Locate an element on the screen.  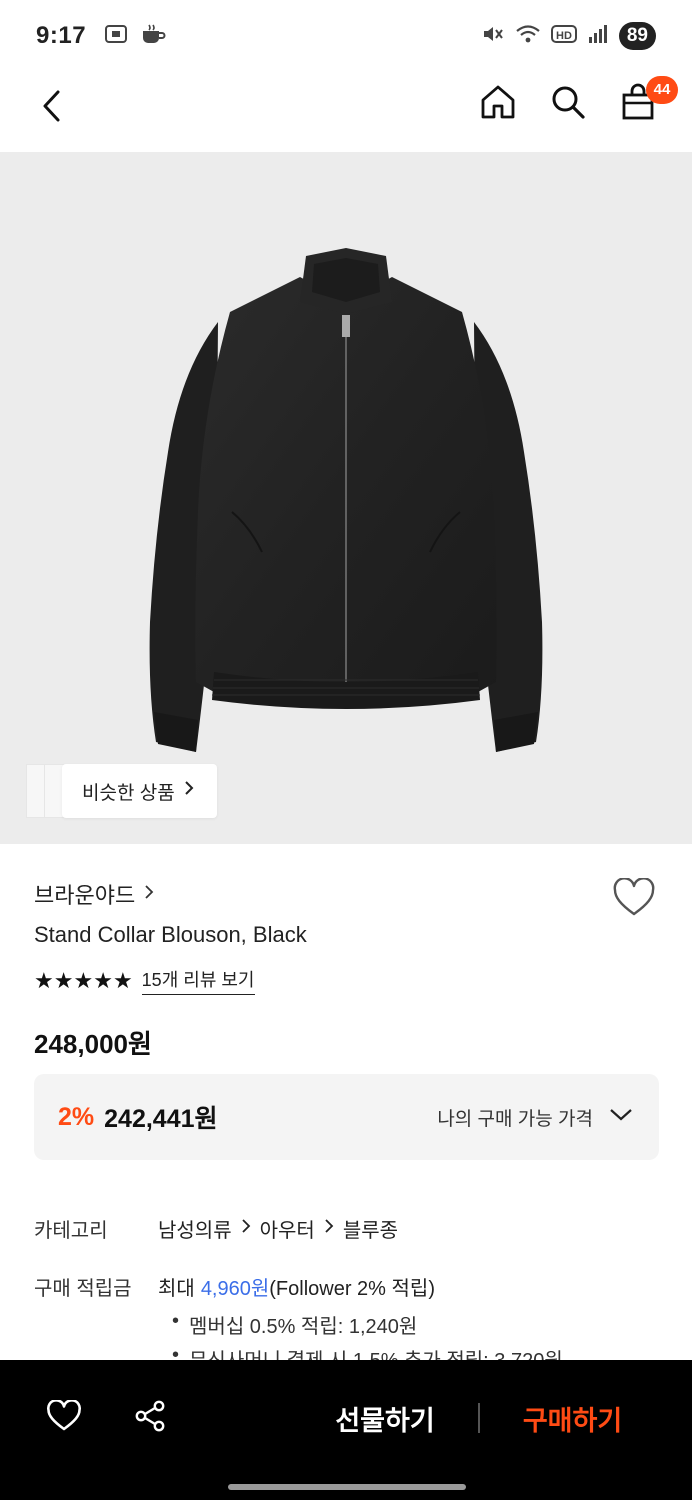
cart-count-badge: 44 is located at coordinates (662, 90).